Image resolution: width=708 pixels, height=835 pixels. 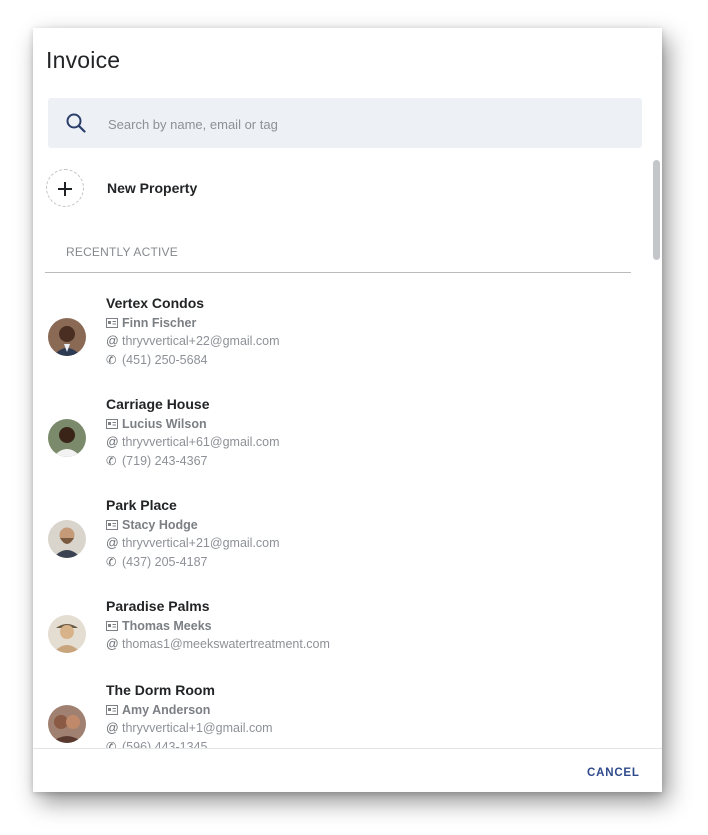 I want to click on phone: (437) 205-4187, so click(x=165, y=562).